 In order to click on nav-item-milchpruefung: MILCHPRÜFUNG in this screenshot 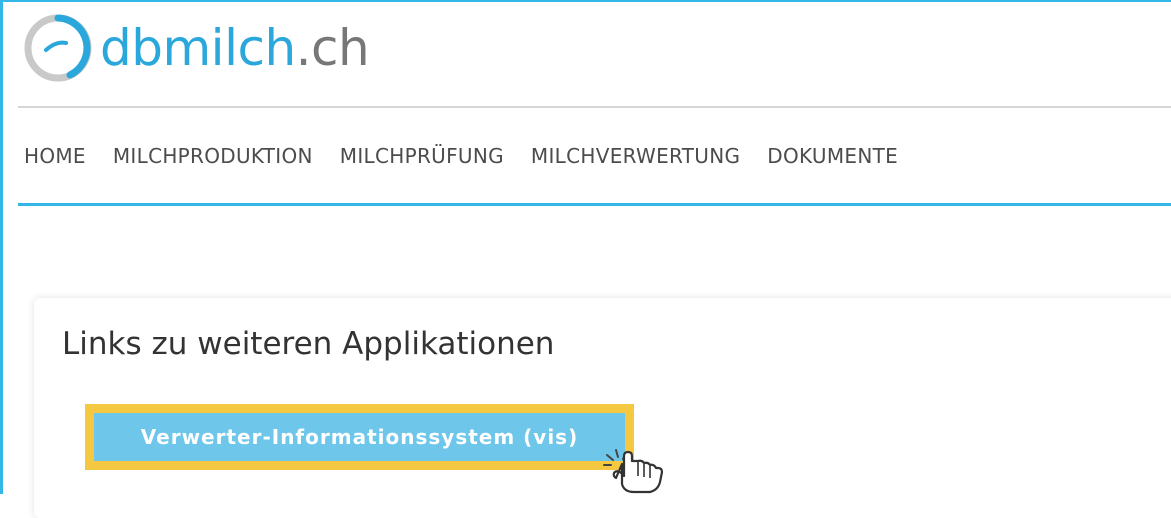, I will do `click(422, 156)`.